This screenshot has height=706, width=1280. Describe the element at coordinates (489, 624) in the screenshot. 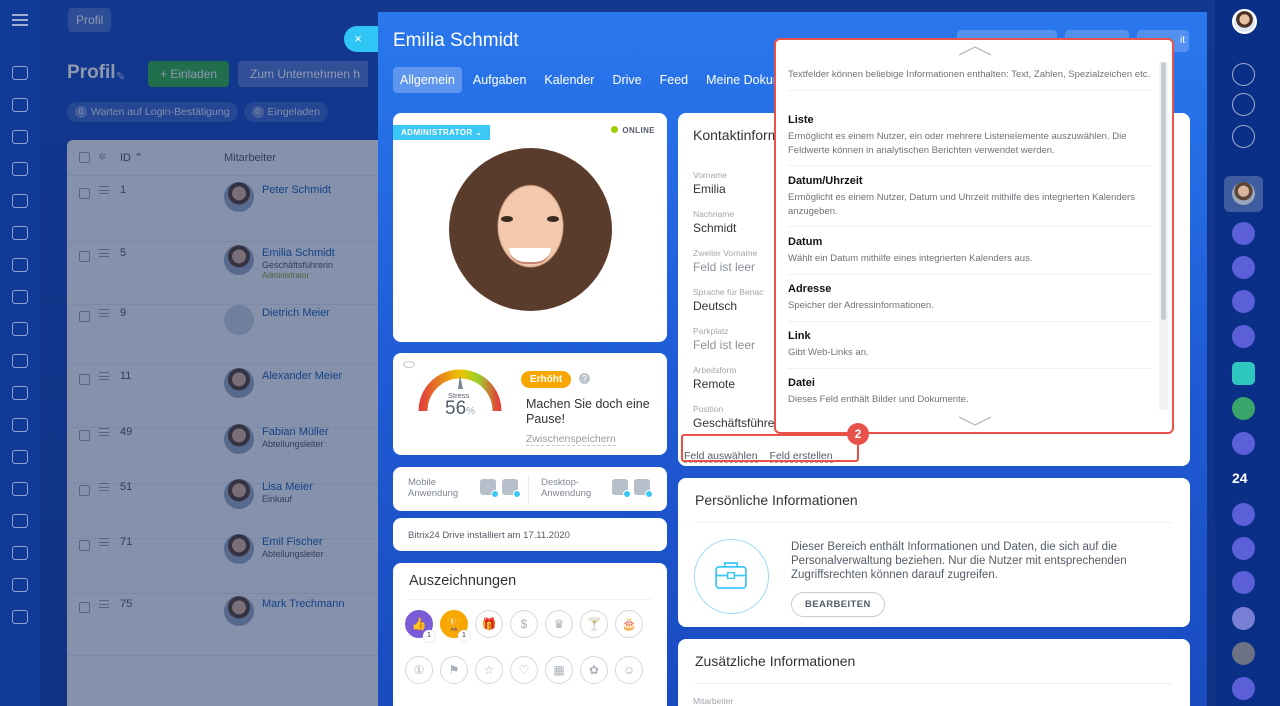

I see `gift-icon: 🎁` at that location.